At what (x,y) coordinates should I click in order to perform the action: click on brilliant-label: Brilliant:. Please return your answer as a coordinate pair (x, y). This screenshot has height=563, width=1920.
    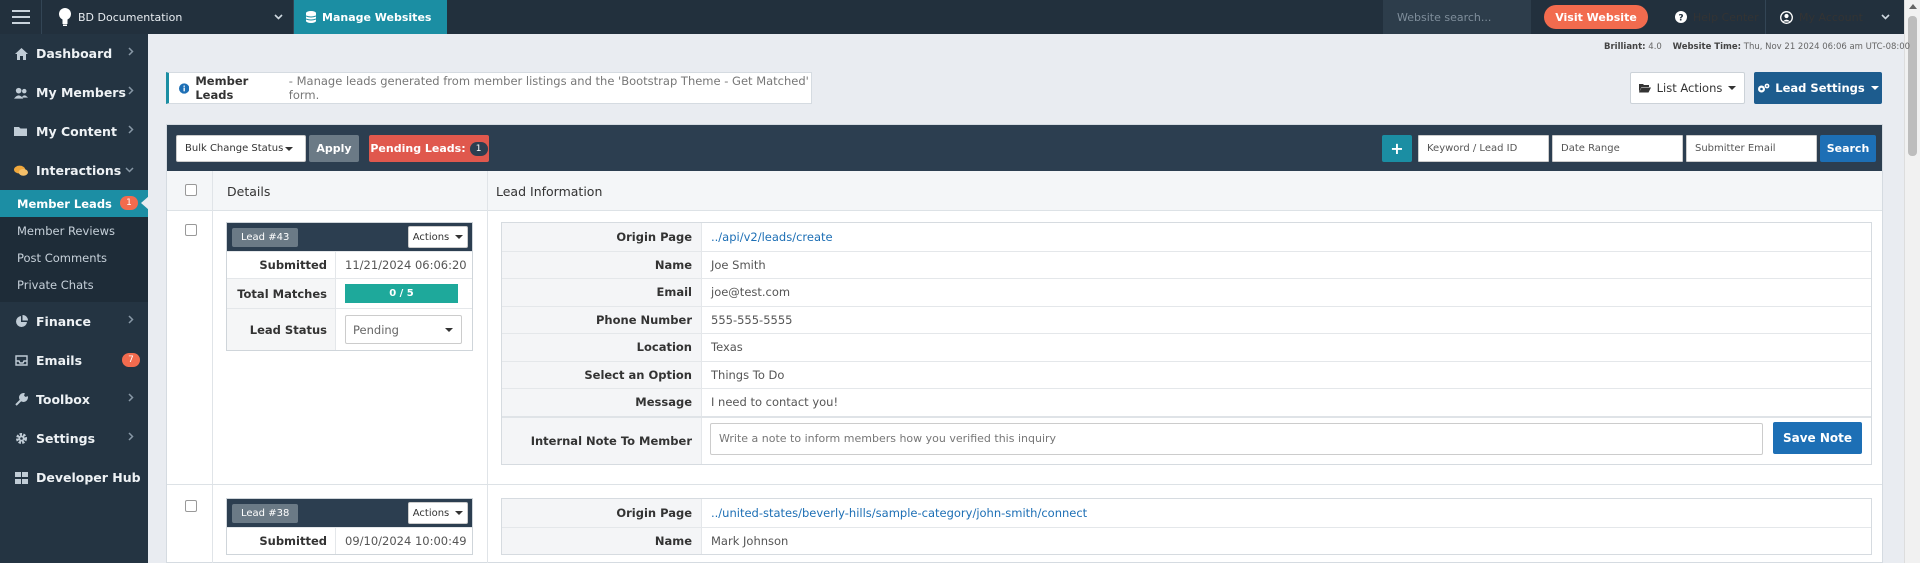
    Looking at the image, I should click on (1625, 47).